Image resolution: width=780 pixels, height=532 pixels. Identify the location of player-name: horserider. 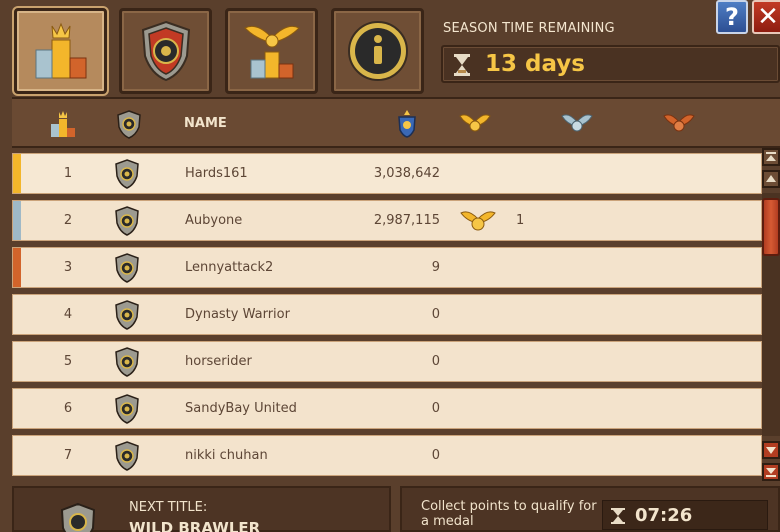
(218, 361).